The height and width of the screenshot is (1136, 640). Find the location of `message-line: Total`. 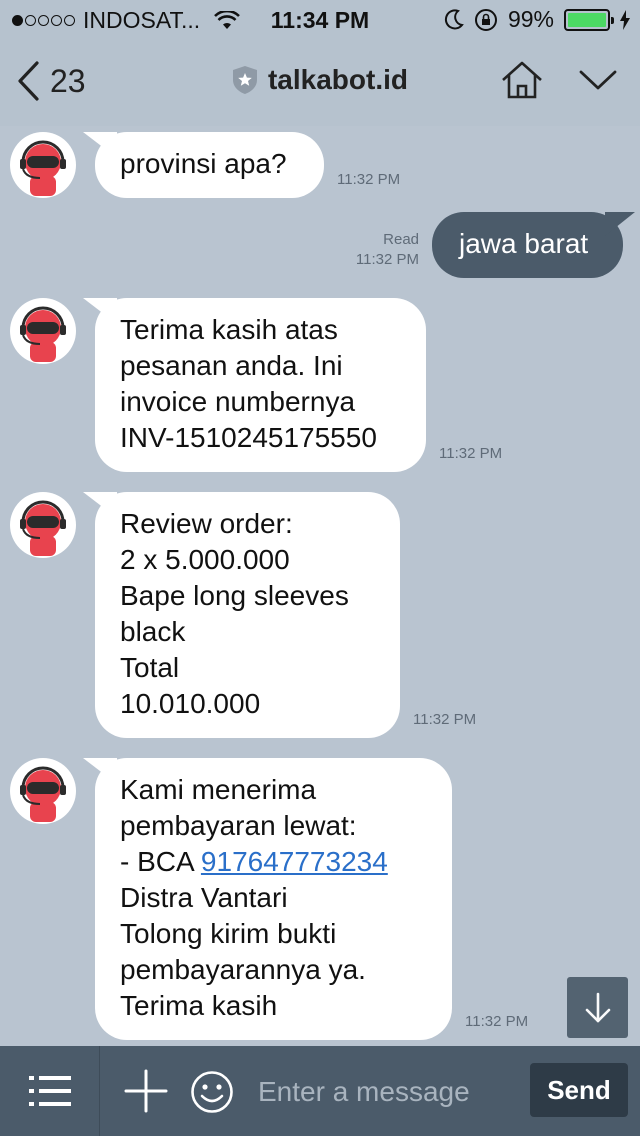

message-line: Total is located at coordinates (150, 667).